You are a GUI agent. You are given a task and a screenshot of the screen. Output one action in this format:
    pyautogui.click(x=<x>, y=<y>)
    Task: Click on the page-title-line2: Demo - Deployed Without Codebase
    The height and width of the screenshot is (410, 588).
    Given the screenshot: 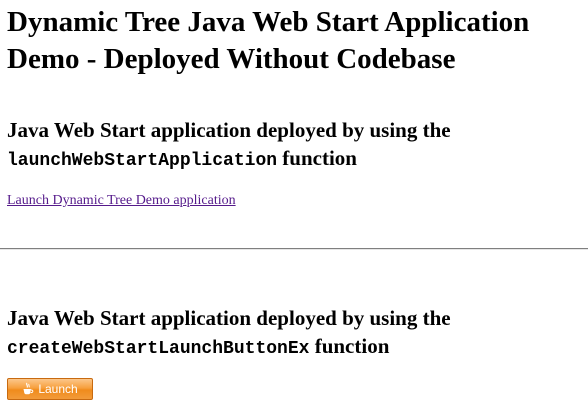 What is the action you would take?
    pyautogui.click(x=231, y=59)
    